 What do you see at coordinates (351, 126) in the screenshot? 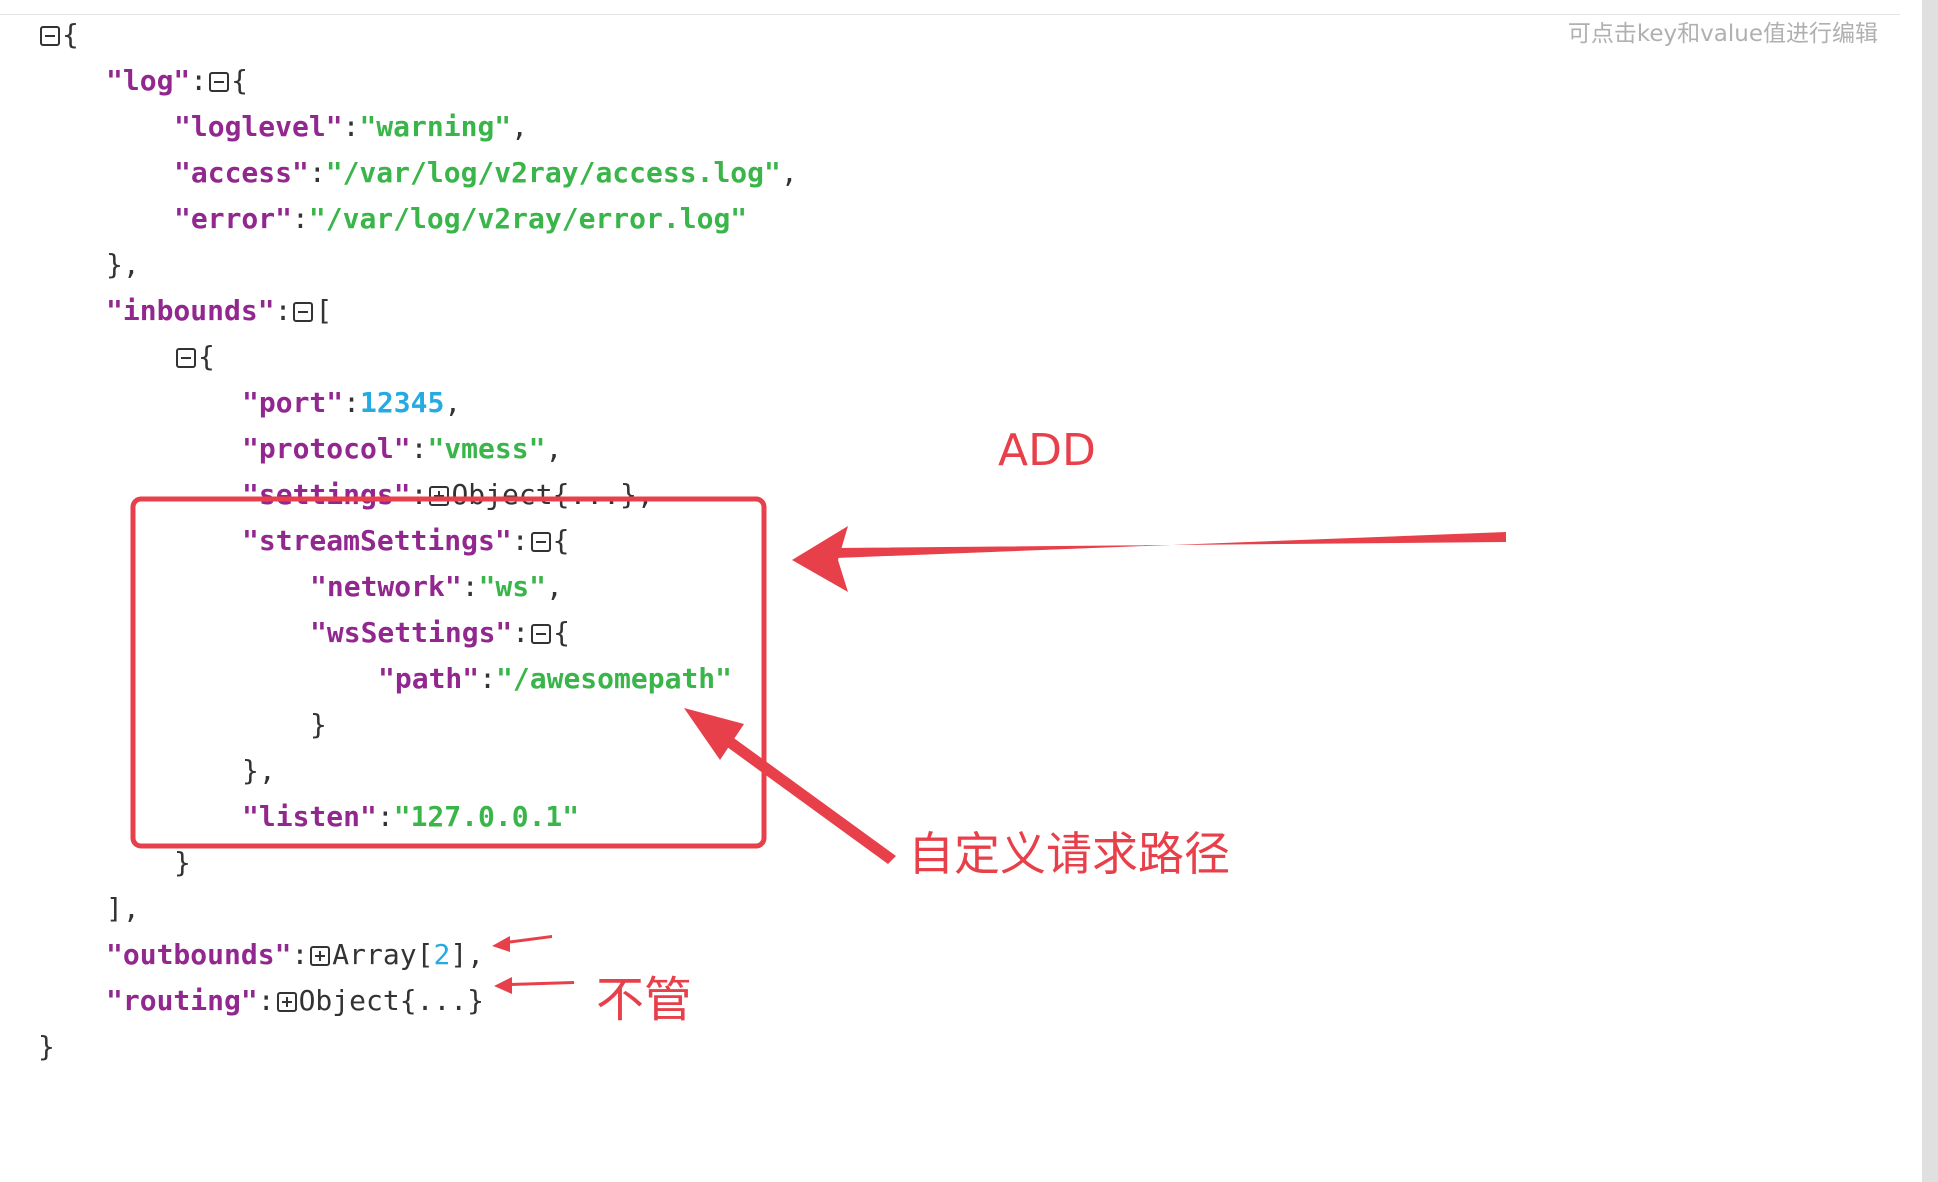
I see `json-line: "loglevel":"warning",` at bounding box center [351, 126].